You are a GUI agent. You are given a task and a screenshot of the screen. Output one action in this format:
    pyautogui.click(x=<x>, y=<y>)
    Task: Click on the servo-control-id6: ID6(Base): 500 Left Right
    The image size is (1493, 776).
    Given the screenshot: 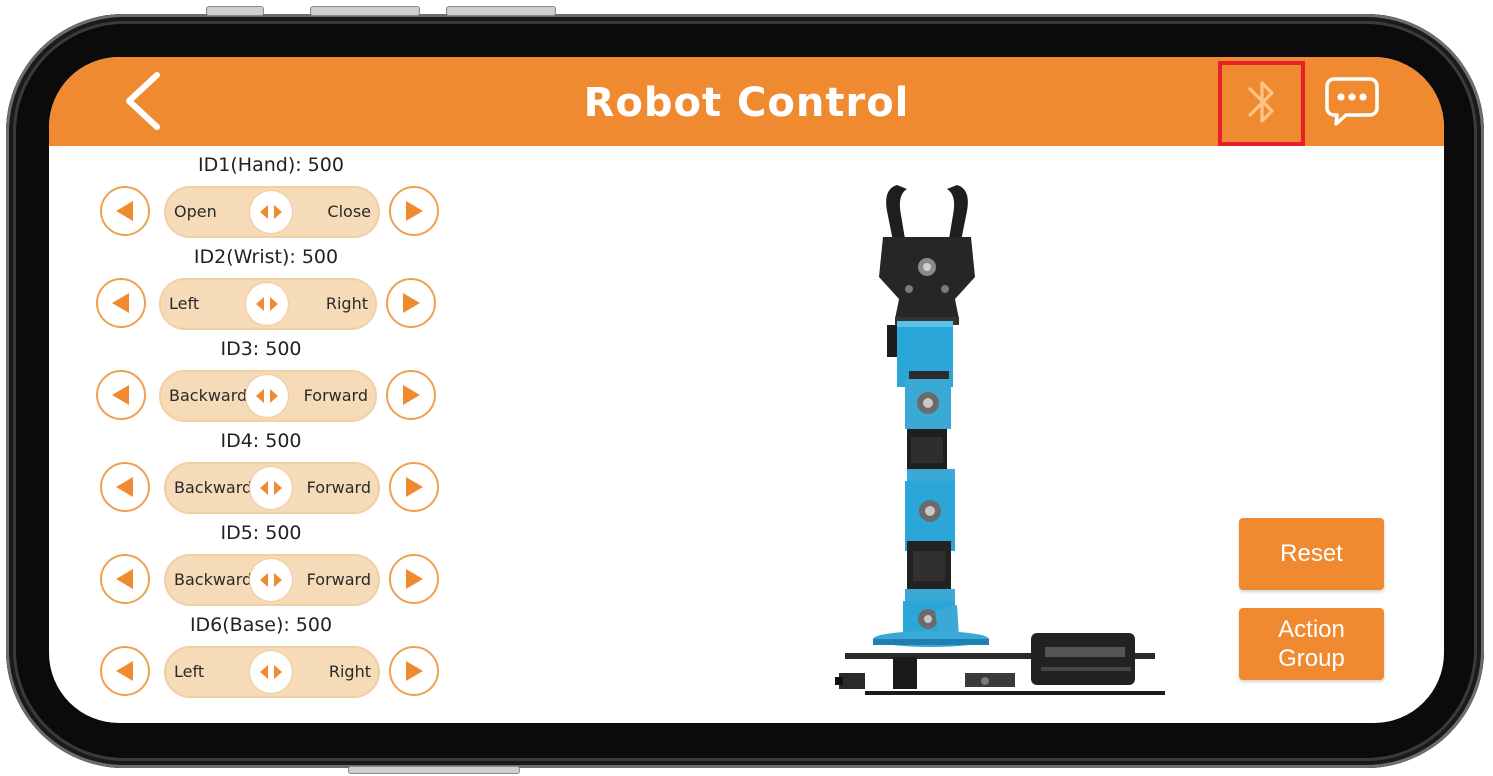 What is the action you would take?
    pyautogui.click(x=259, y=660)
    